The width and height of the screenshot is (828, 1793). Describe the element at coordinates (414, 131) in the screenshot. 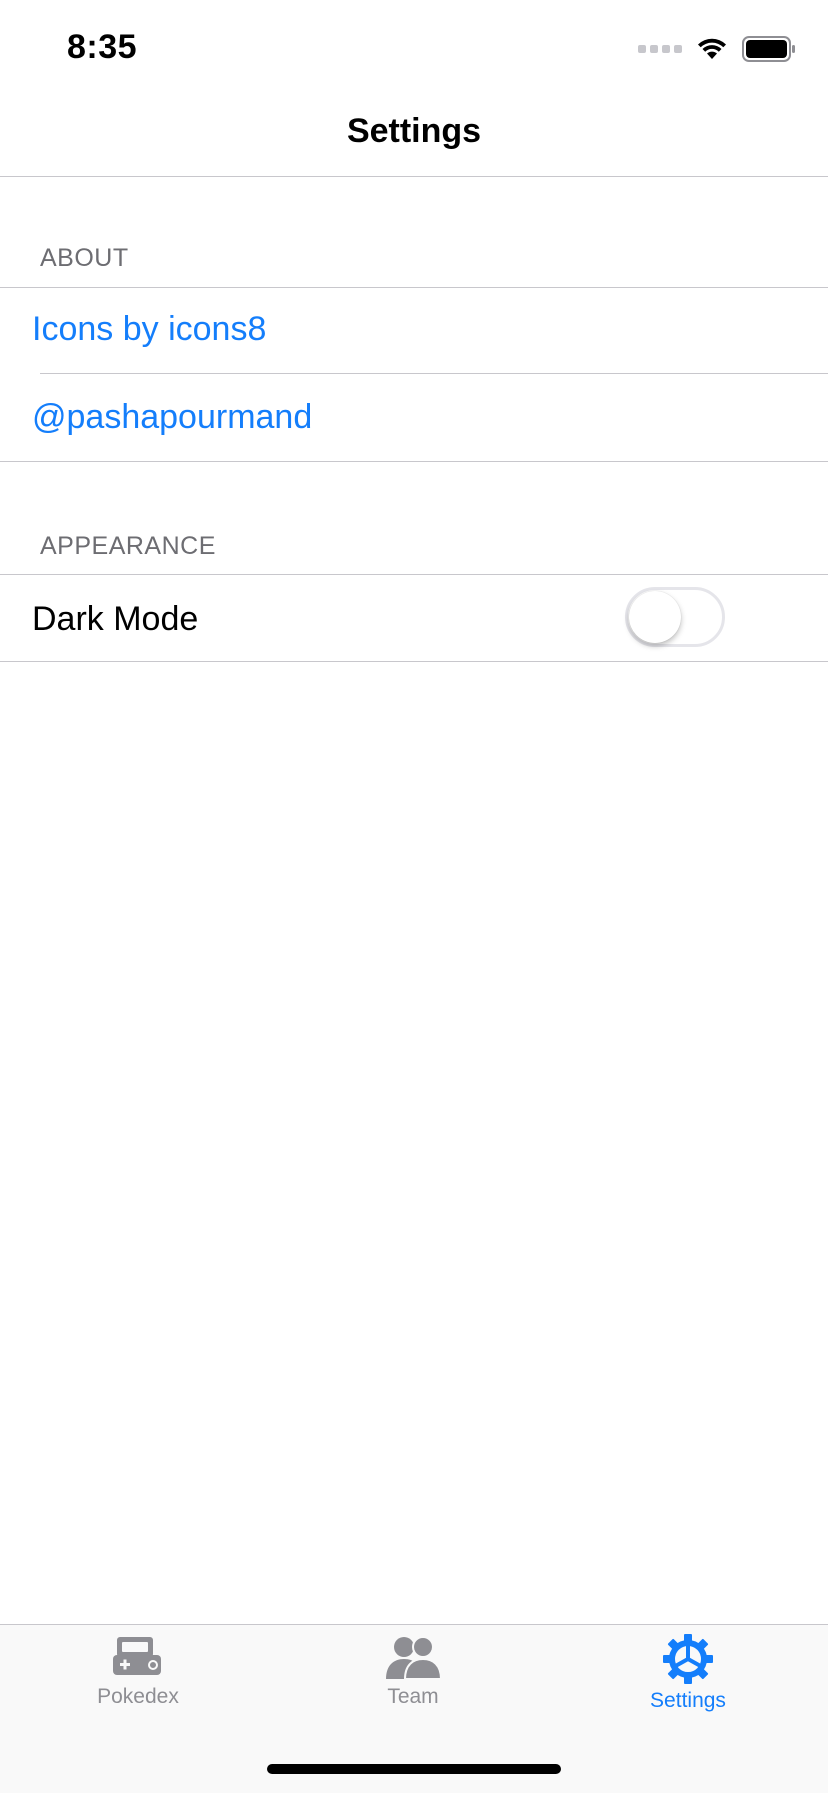

I see `page-title: Settings` at that location.